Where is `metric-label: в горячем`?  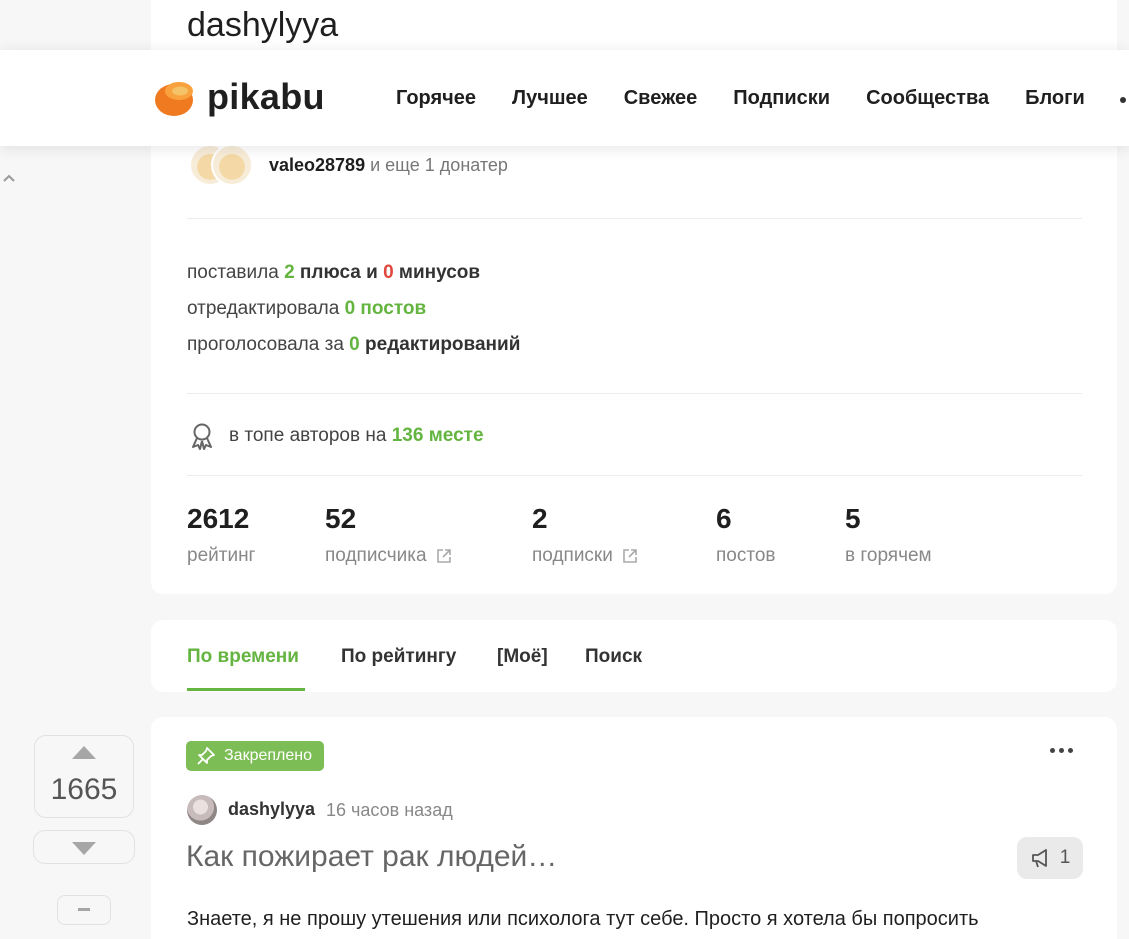
metric-label: в горячем is located at coordinates (888, 555).